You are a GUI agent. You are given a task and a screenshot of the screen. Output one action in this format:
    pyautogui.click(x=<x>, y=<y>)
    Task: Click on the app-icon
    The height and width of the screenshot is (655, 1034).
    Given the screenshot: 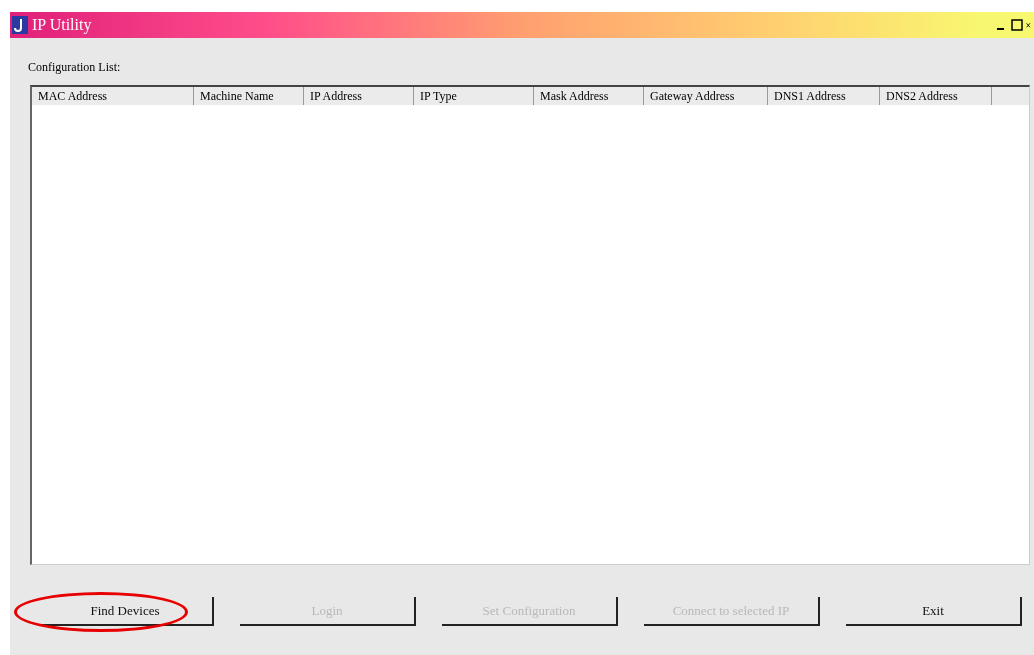 What is the action you would take?
    pyautogui.click(x=20, y=25)
    